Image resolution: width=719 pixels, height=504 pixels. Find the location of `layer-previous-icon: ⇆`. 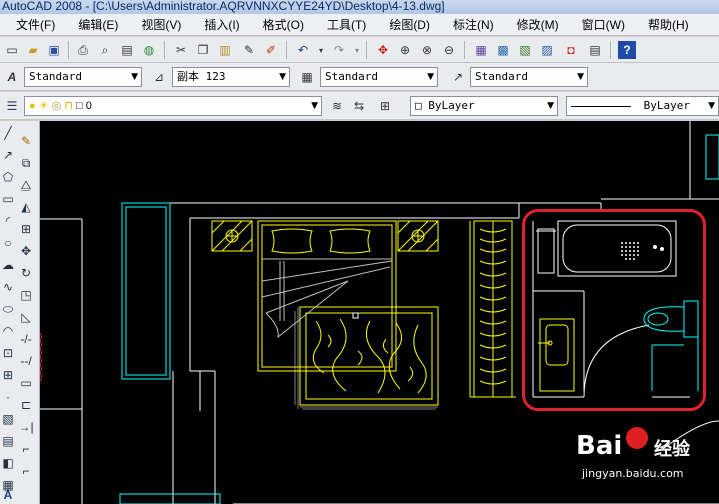

layer-previous-icon: ⇆ is located at coordinates (359, 106).